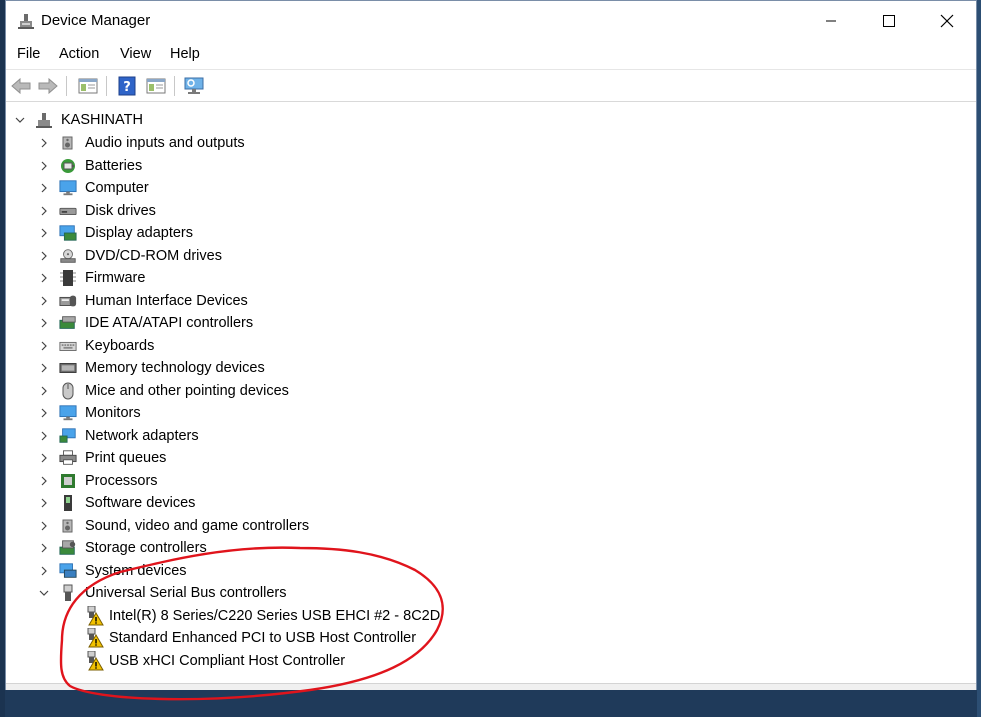 This screenshot has height=717, width=981. I want to click on disk-drive-icon, so click(68, 211).